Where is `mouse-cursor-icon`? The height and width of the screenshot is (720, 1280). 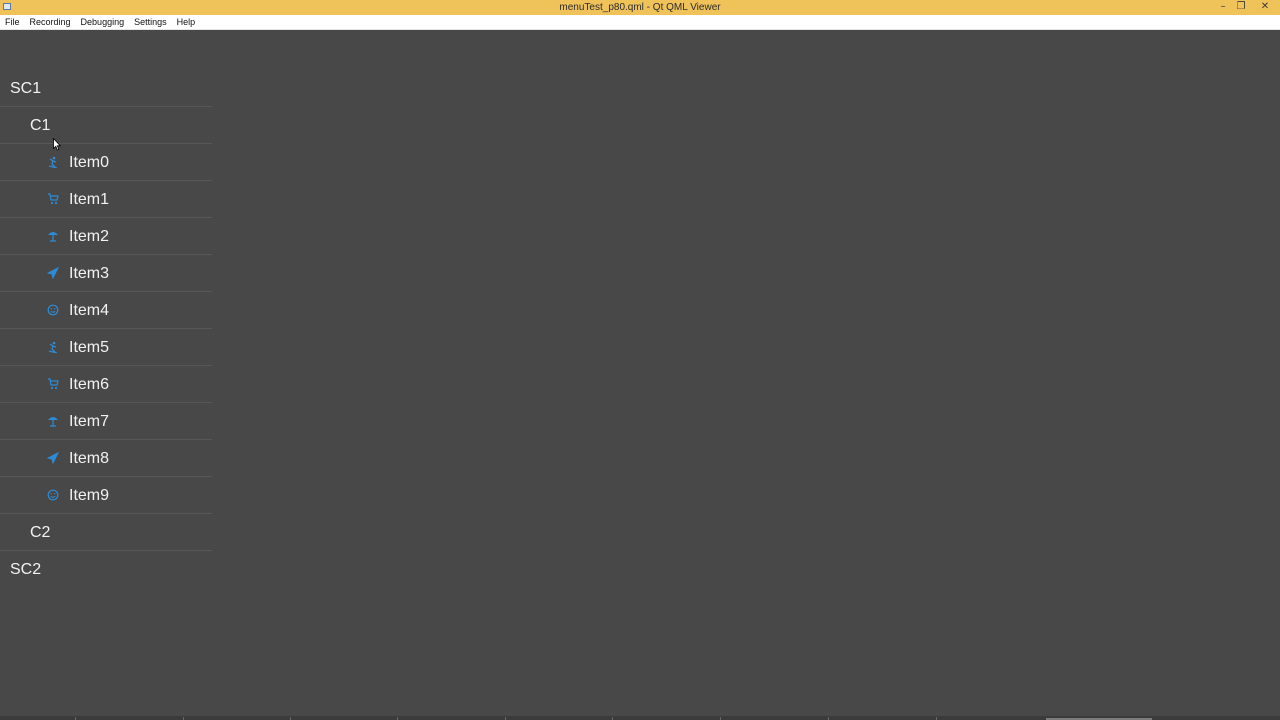 mouse-cursor-icon is located at coordinates (57, 144).